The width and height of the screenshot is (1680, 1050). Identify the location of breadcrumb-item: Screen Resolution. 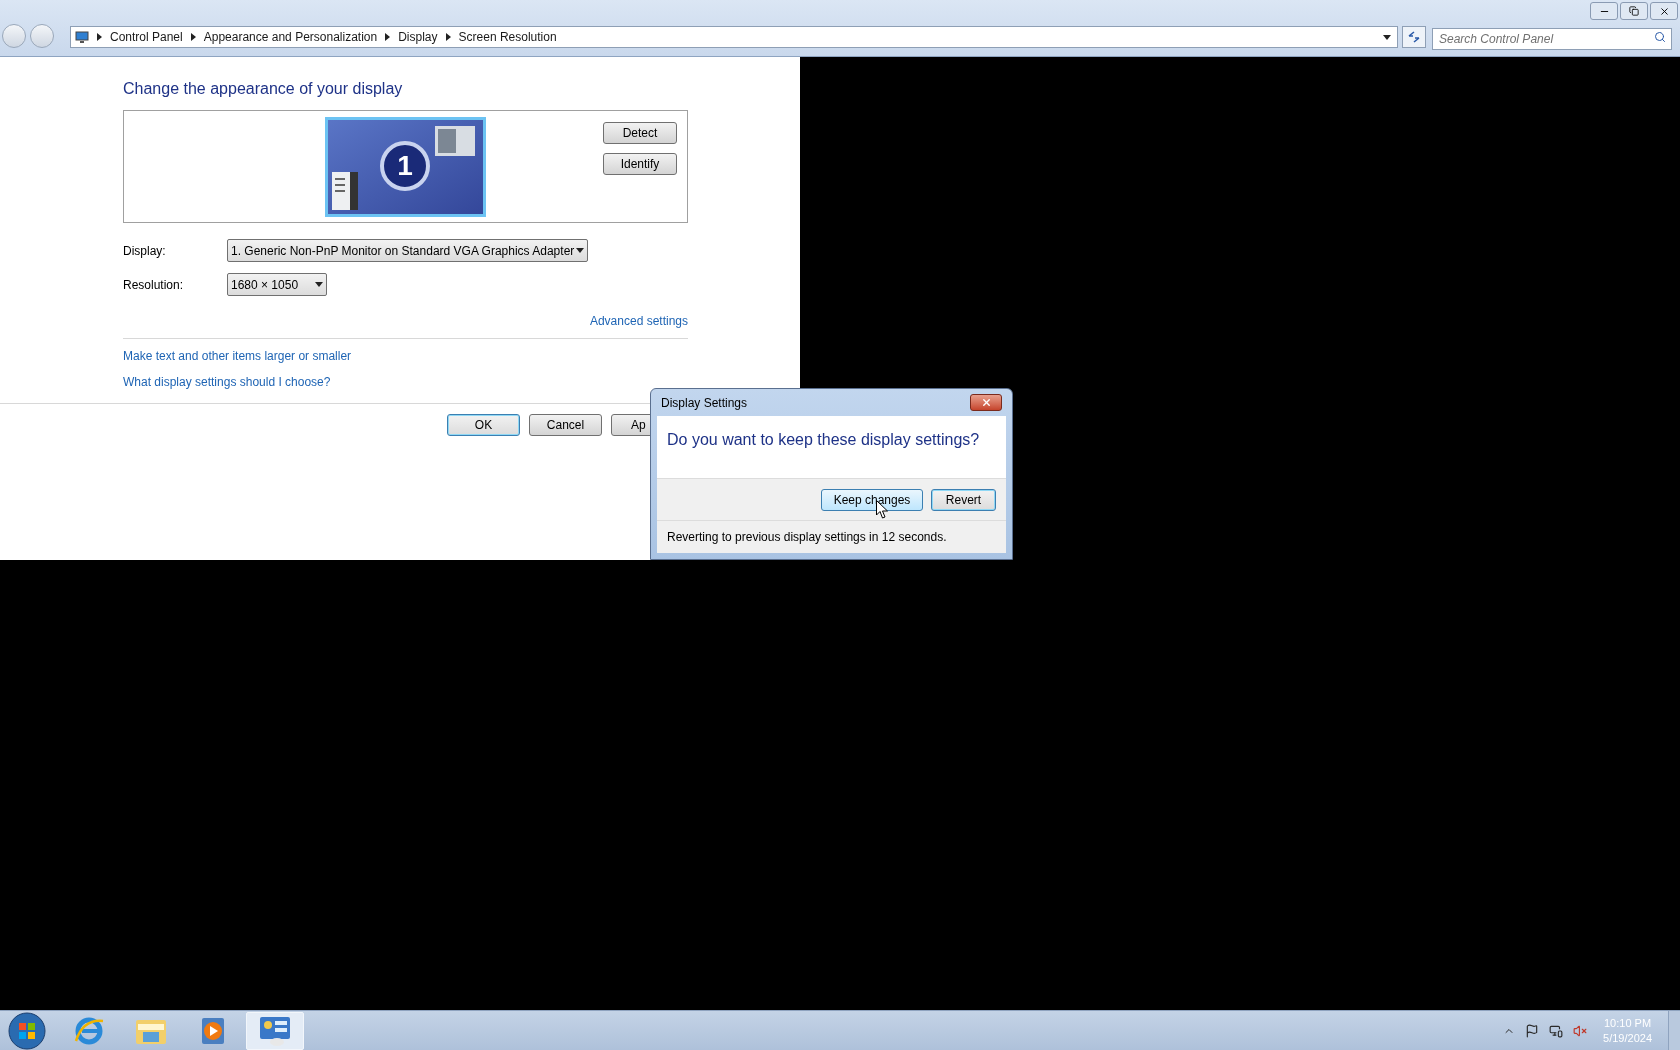
(507, 37).